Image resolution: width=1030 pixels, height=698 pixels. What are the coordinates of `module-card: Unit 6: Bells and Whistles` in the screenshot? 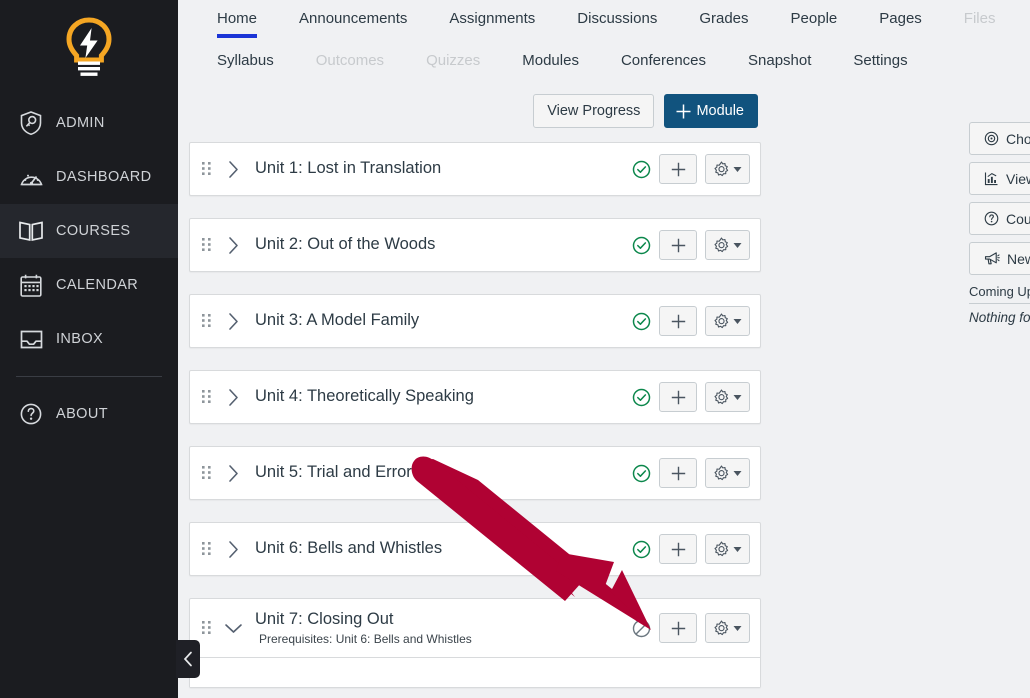 It's located at (475, 549).